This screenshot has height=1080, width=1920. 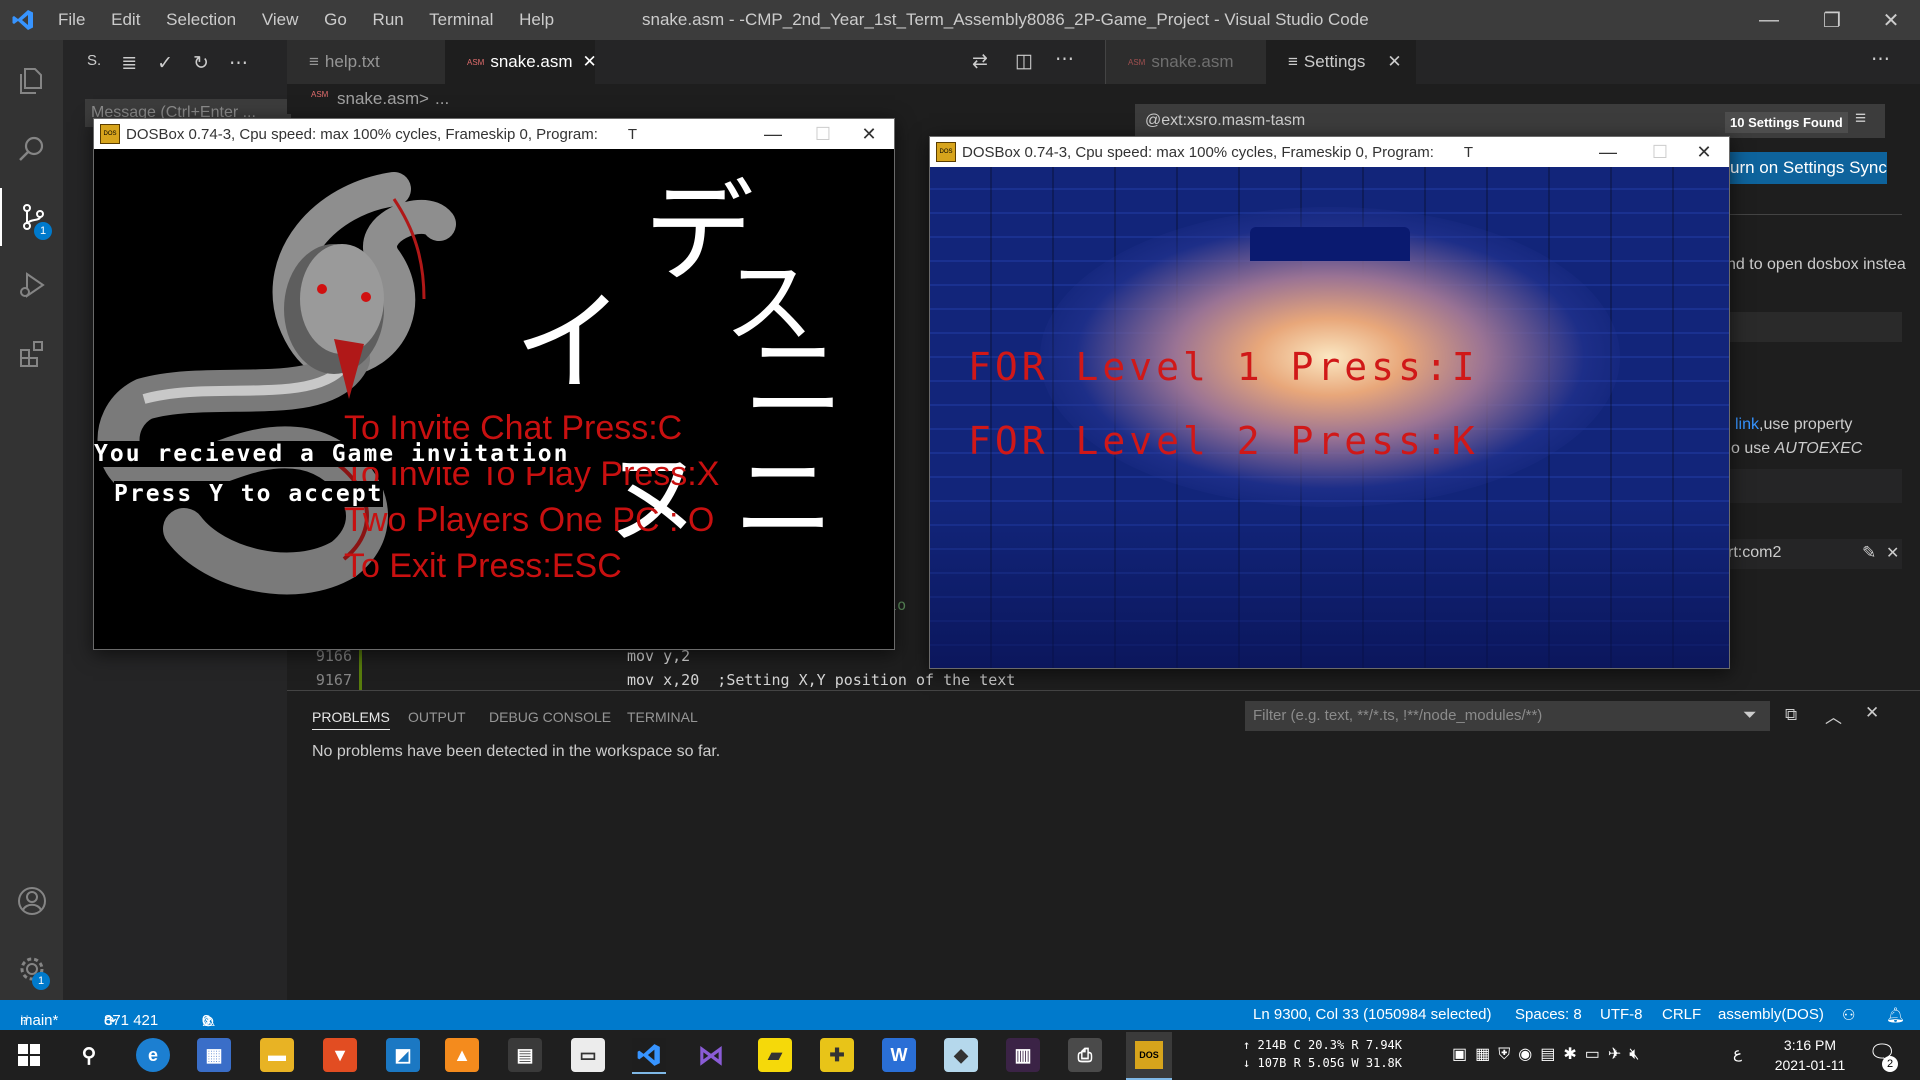 What do you see at coordinates (277, 1055) in the screenshot?
I see `file-explorer-icon: ▬` at bounding box center [277, 1055].